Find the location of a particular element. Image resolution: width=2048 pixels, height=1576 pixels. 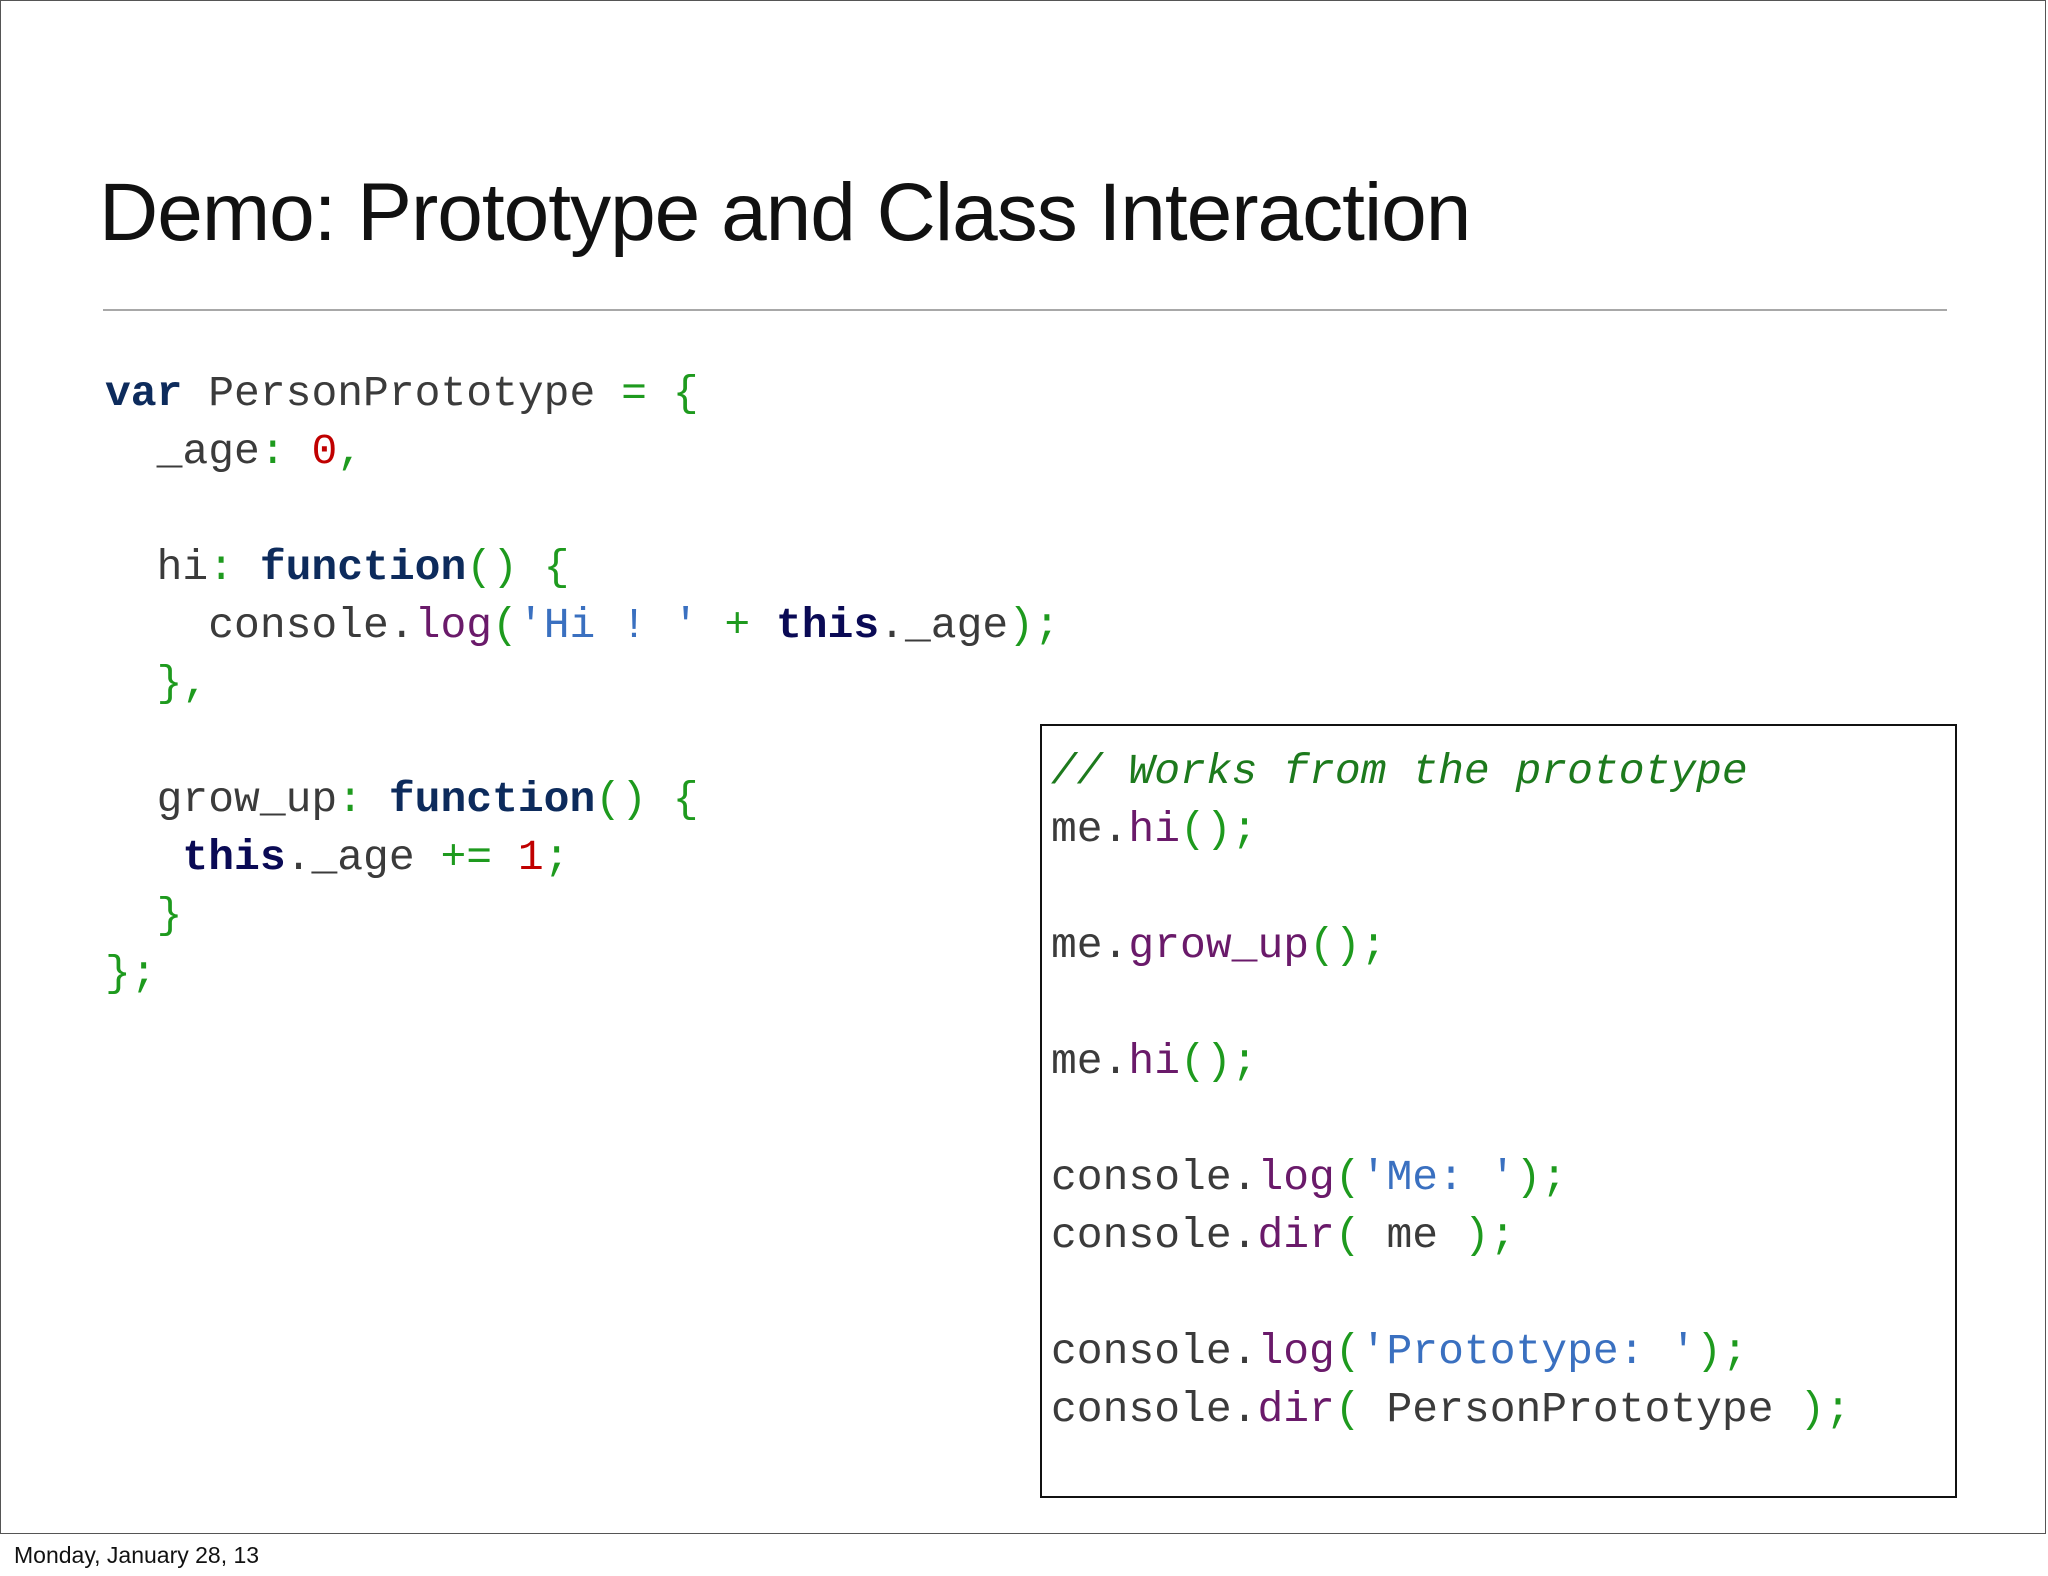

keyword-var: var is located at coordinates (144, 393).